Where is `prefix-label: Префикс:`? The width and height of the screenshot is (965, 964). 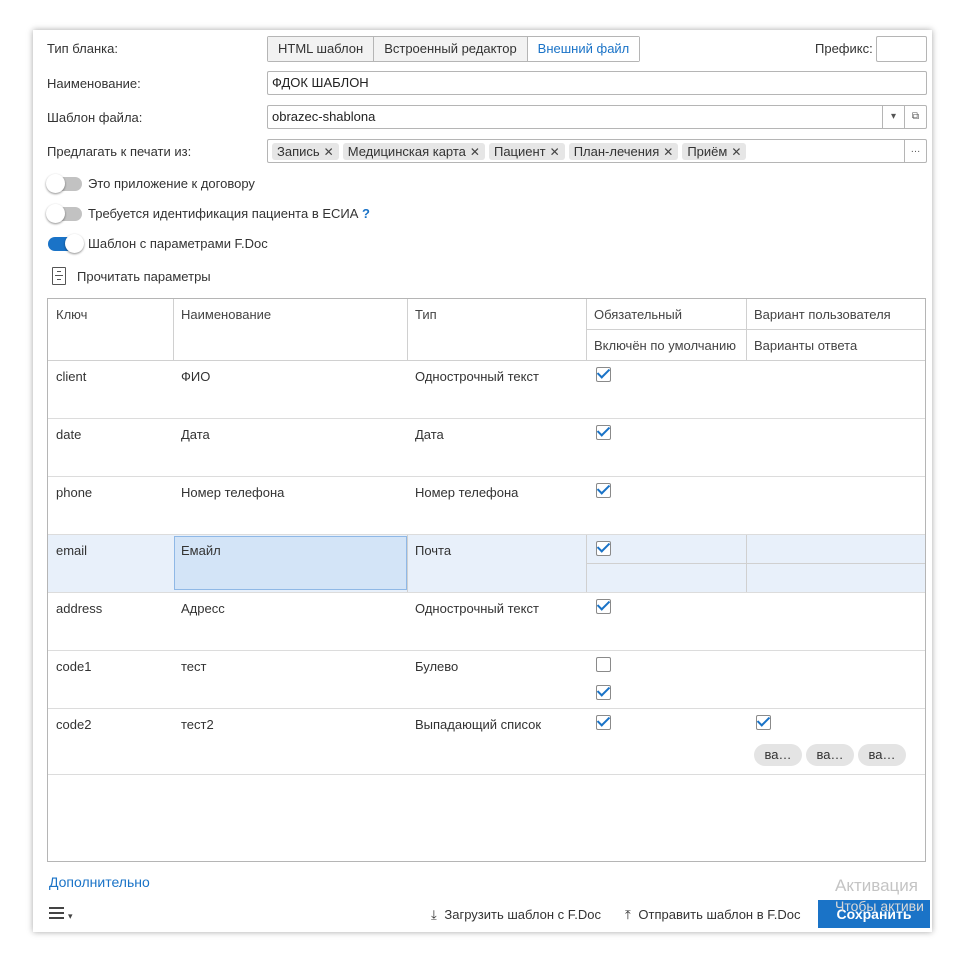
prefix-label: Префикс: is located at coordinates (844, 48).